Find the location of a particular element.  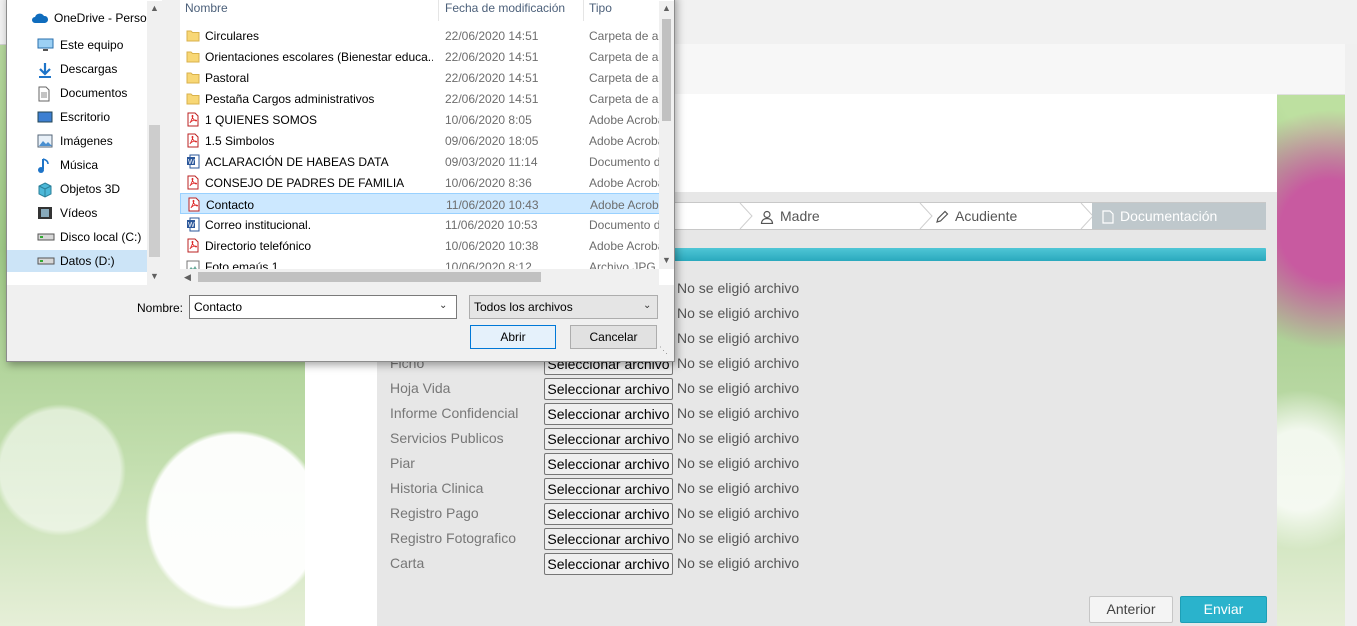

nav-item: Objetos 3D is located at coordinates (79, 189).